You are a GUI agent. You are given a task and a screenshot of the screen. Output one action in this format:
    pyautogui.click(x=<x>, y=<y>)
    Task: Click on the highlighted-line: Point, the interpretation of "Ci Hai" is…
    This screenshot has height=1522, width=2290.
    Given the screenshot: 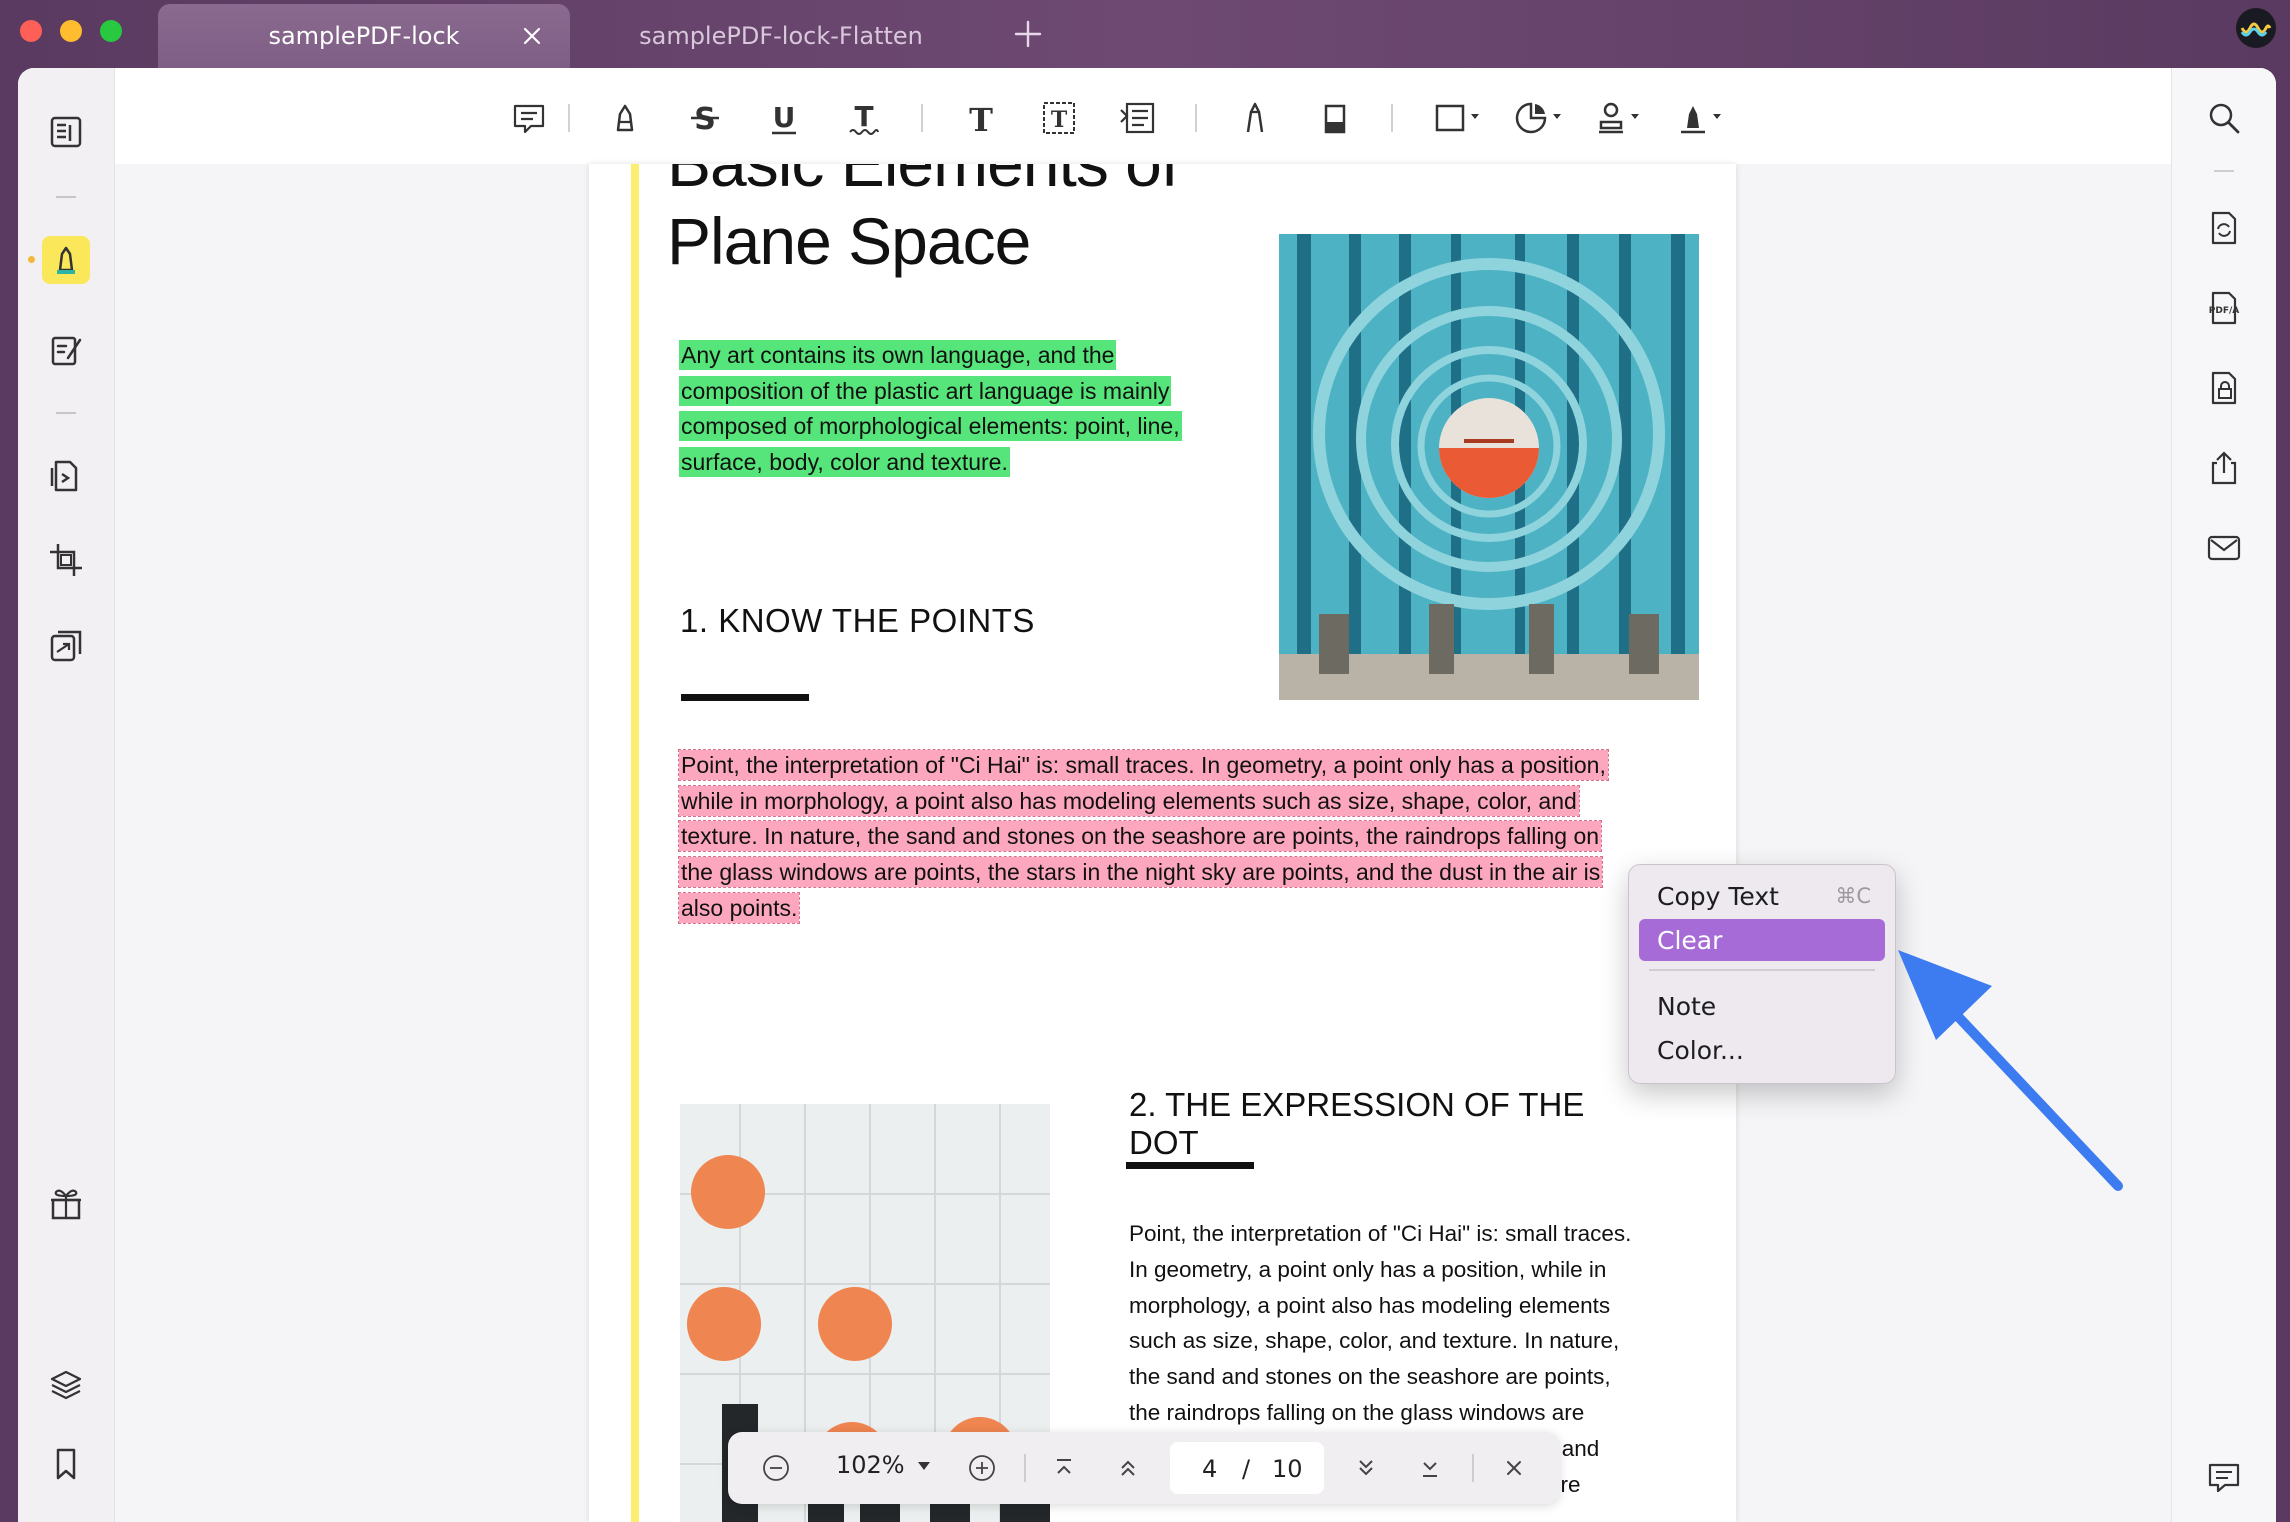 What is the action you would take?
    pyautogui.click(x=1143, y=765)
    